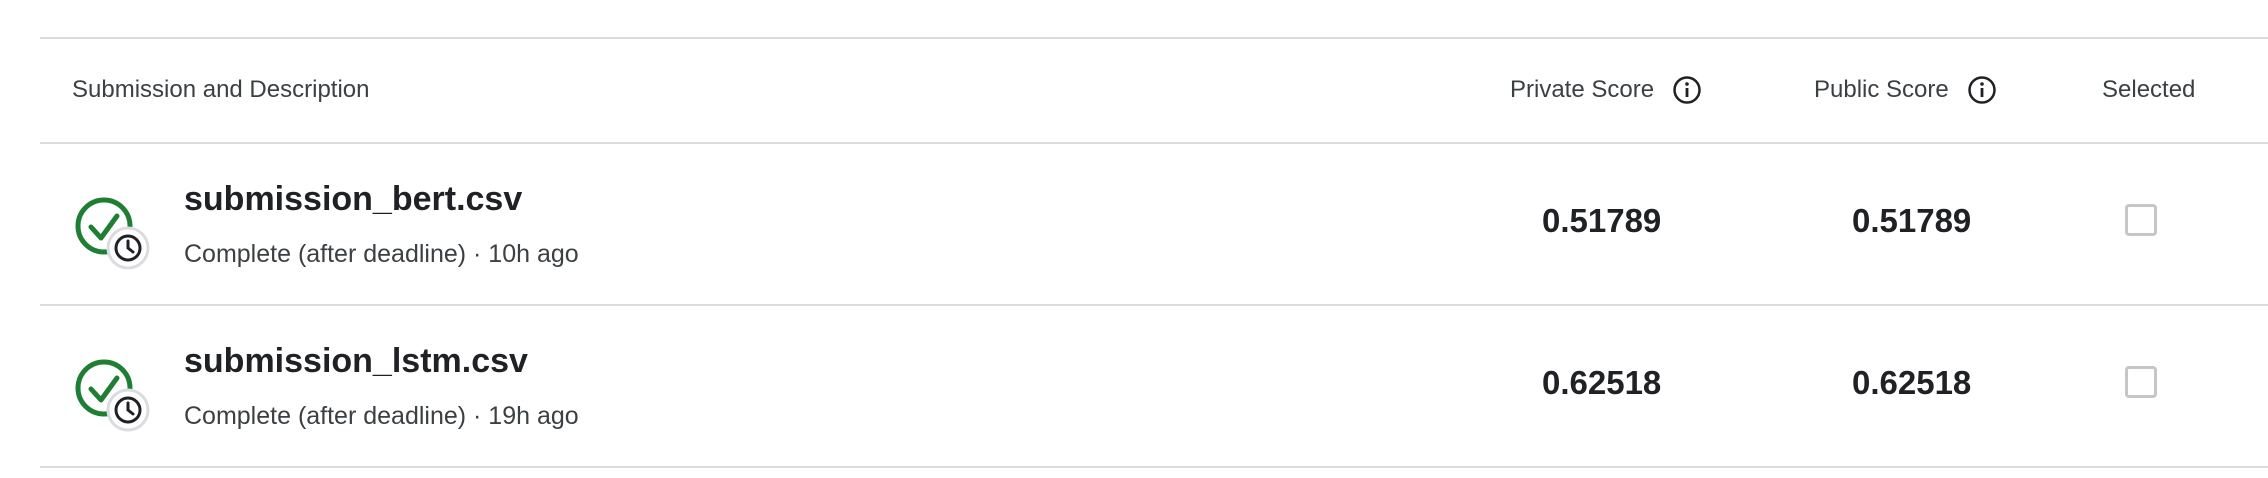 The image size is (2268, 478). I want to click on header-private-score: Private Score, so click(1606, 90).